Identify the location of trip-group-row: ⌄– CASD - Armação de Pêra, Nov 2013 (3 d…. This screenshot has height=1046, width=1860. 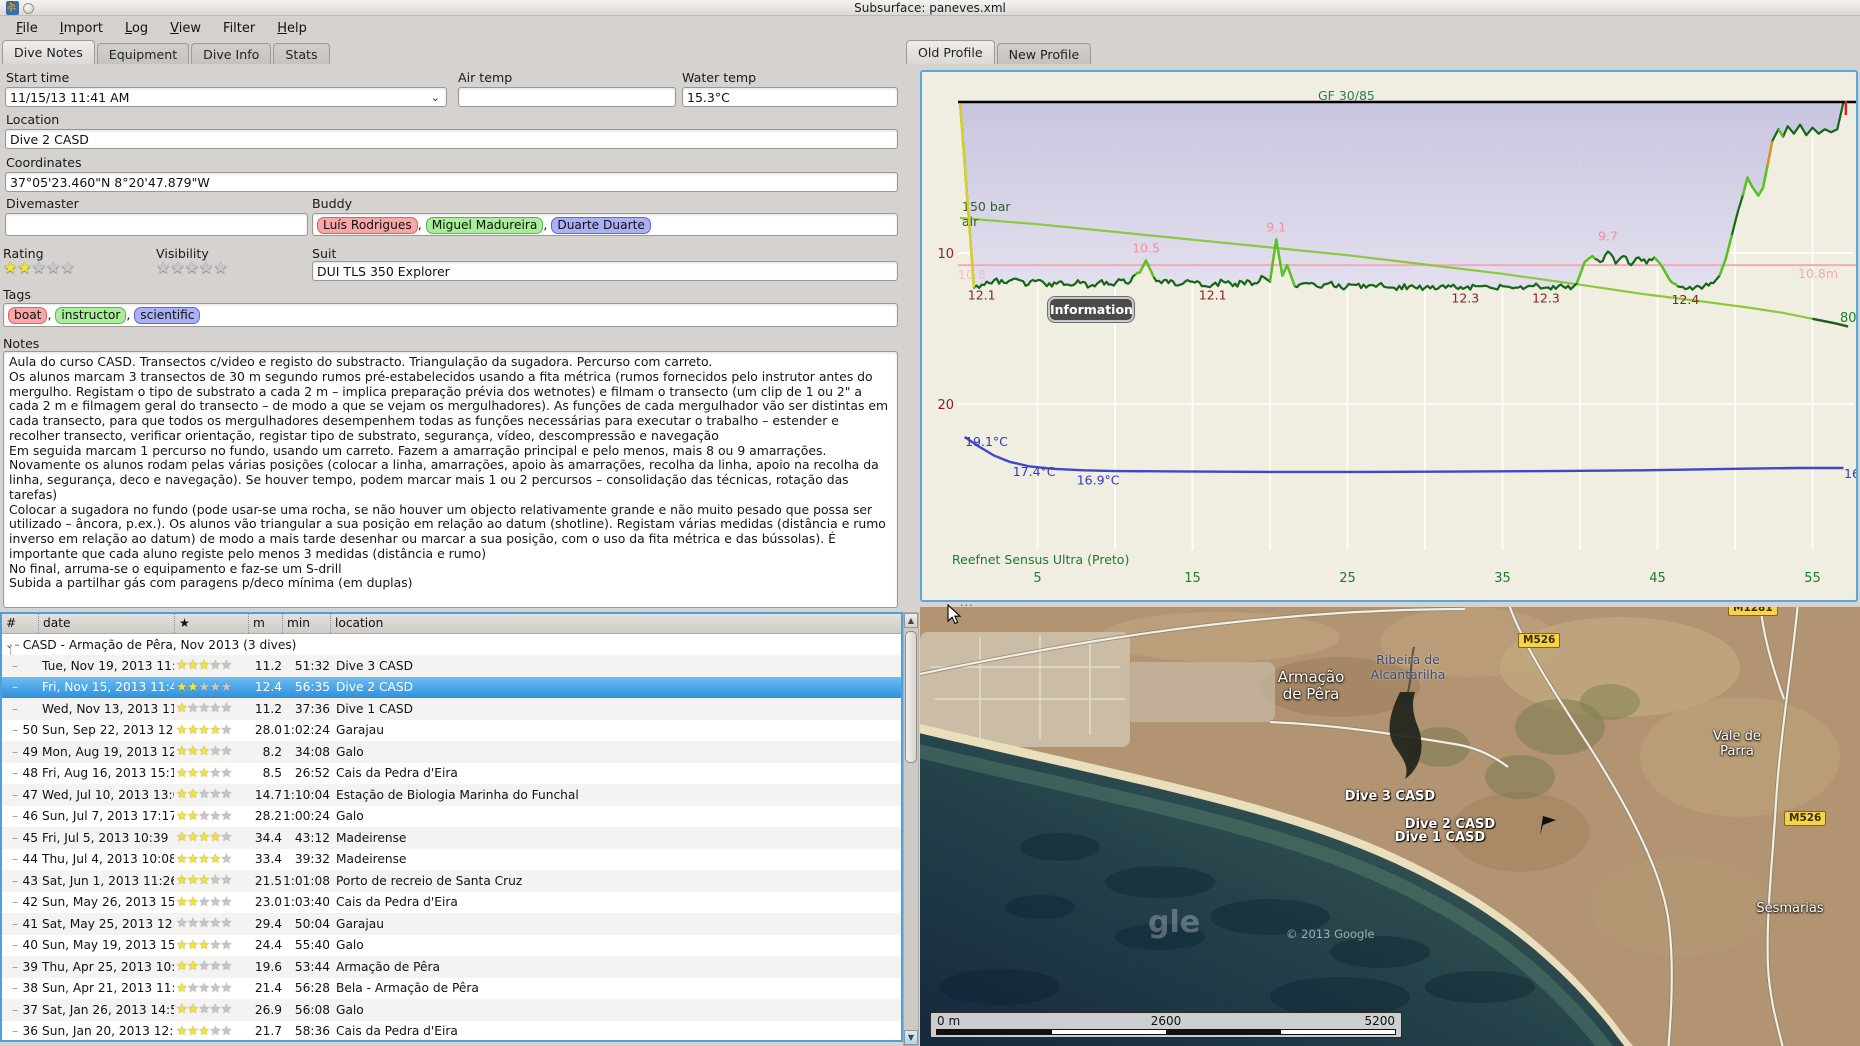
(451, 644).